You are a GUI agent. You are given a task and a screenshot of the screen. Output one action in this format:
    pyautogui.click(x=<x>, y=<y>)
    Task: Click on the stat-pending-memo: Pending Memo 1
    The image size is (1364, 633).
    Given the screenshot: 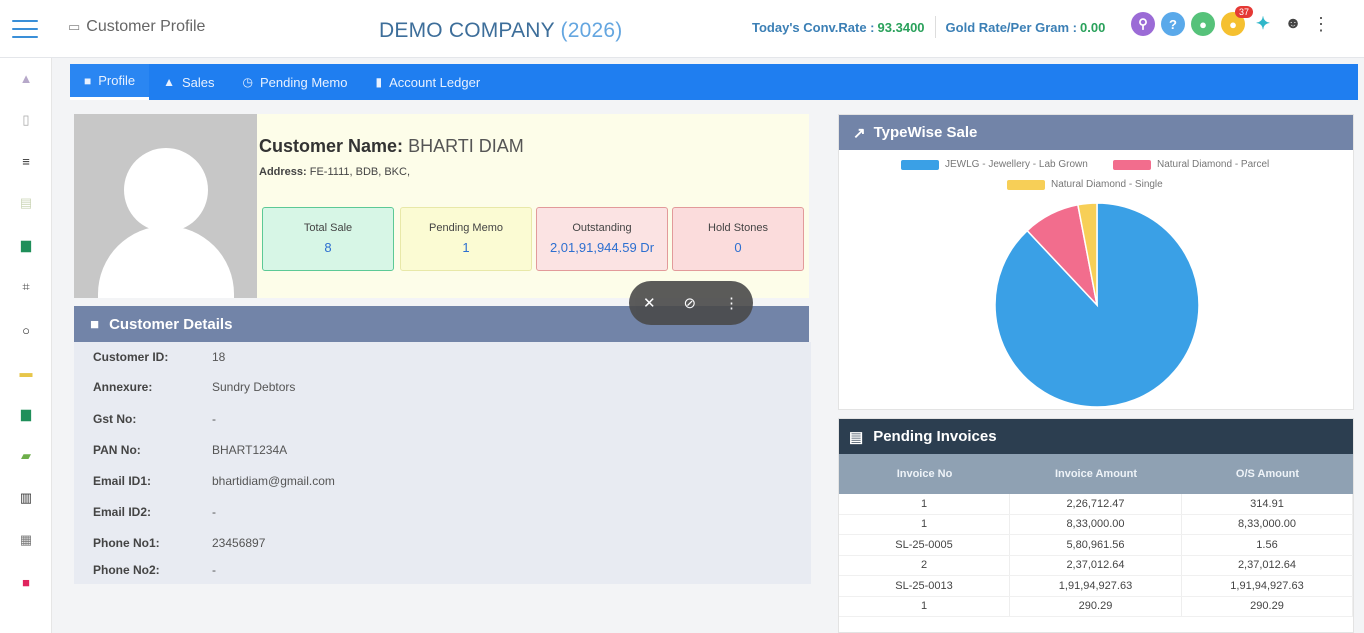 What is the action you would take?
    pyautogui.click(x=466, y=239)
    